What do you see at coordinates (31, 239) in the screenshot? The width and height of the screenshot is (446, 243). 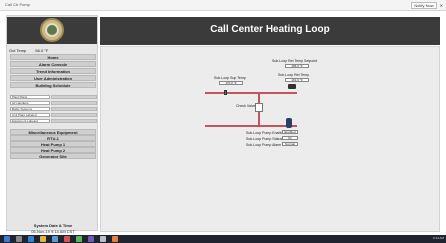 I see `edge-icon` at bounding box center [31, 239].